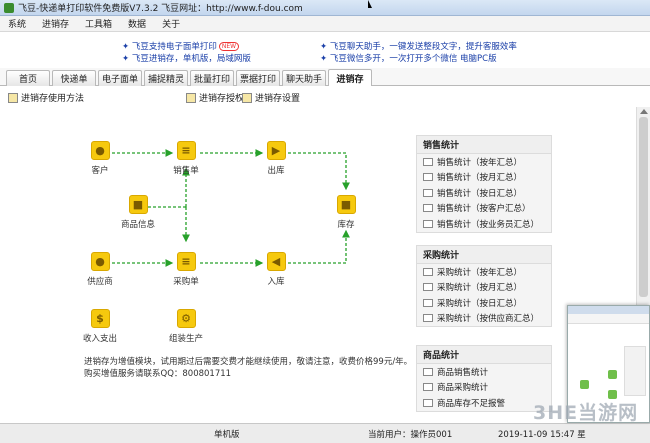 The height and width of the screenshot is (443, 650). I want to click on sales-stats-item: 销售统计（按月汇总）, so click(484, 178).